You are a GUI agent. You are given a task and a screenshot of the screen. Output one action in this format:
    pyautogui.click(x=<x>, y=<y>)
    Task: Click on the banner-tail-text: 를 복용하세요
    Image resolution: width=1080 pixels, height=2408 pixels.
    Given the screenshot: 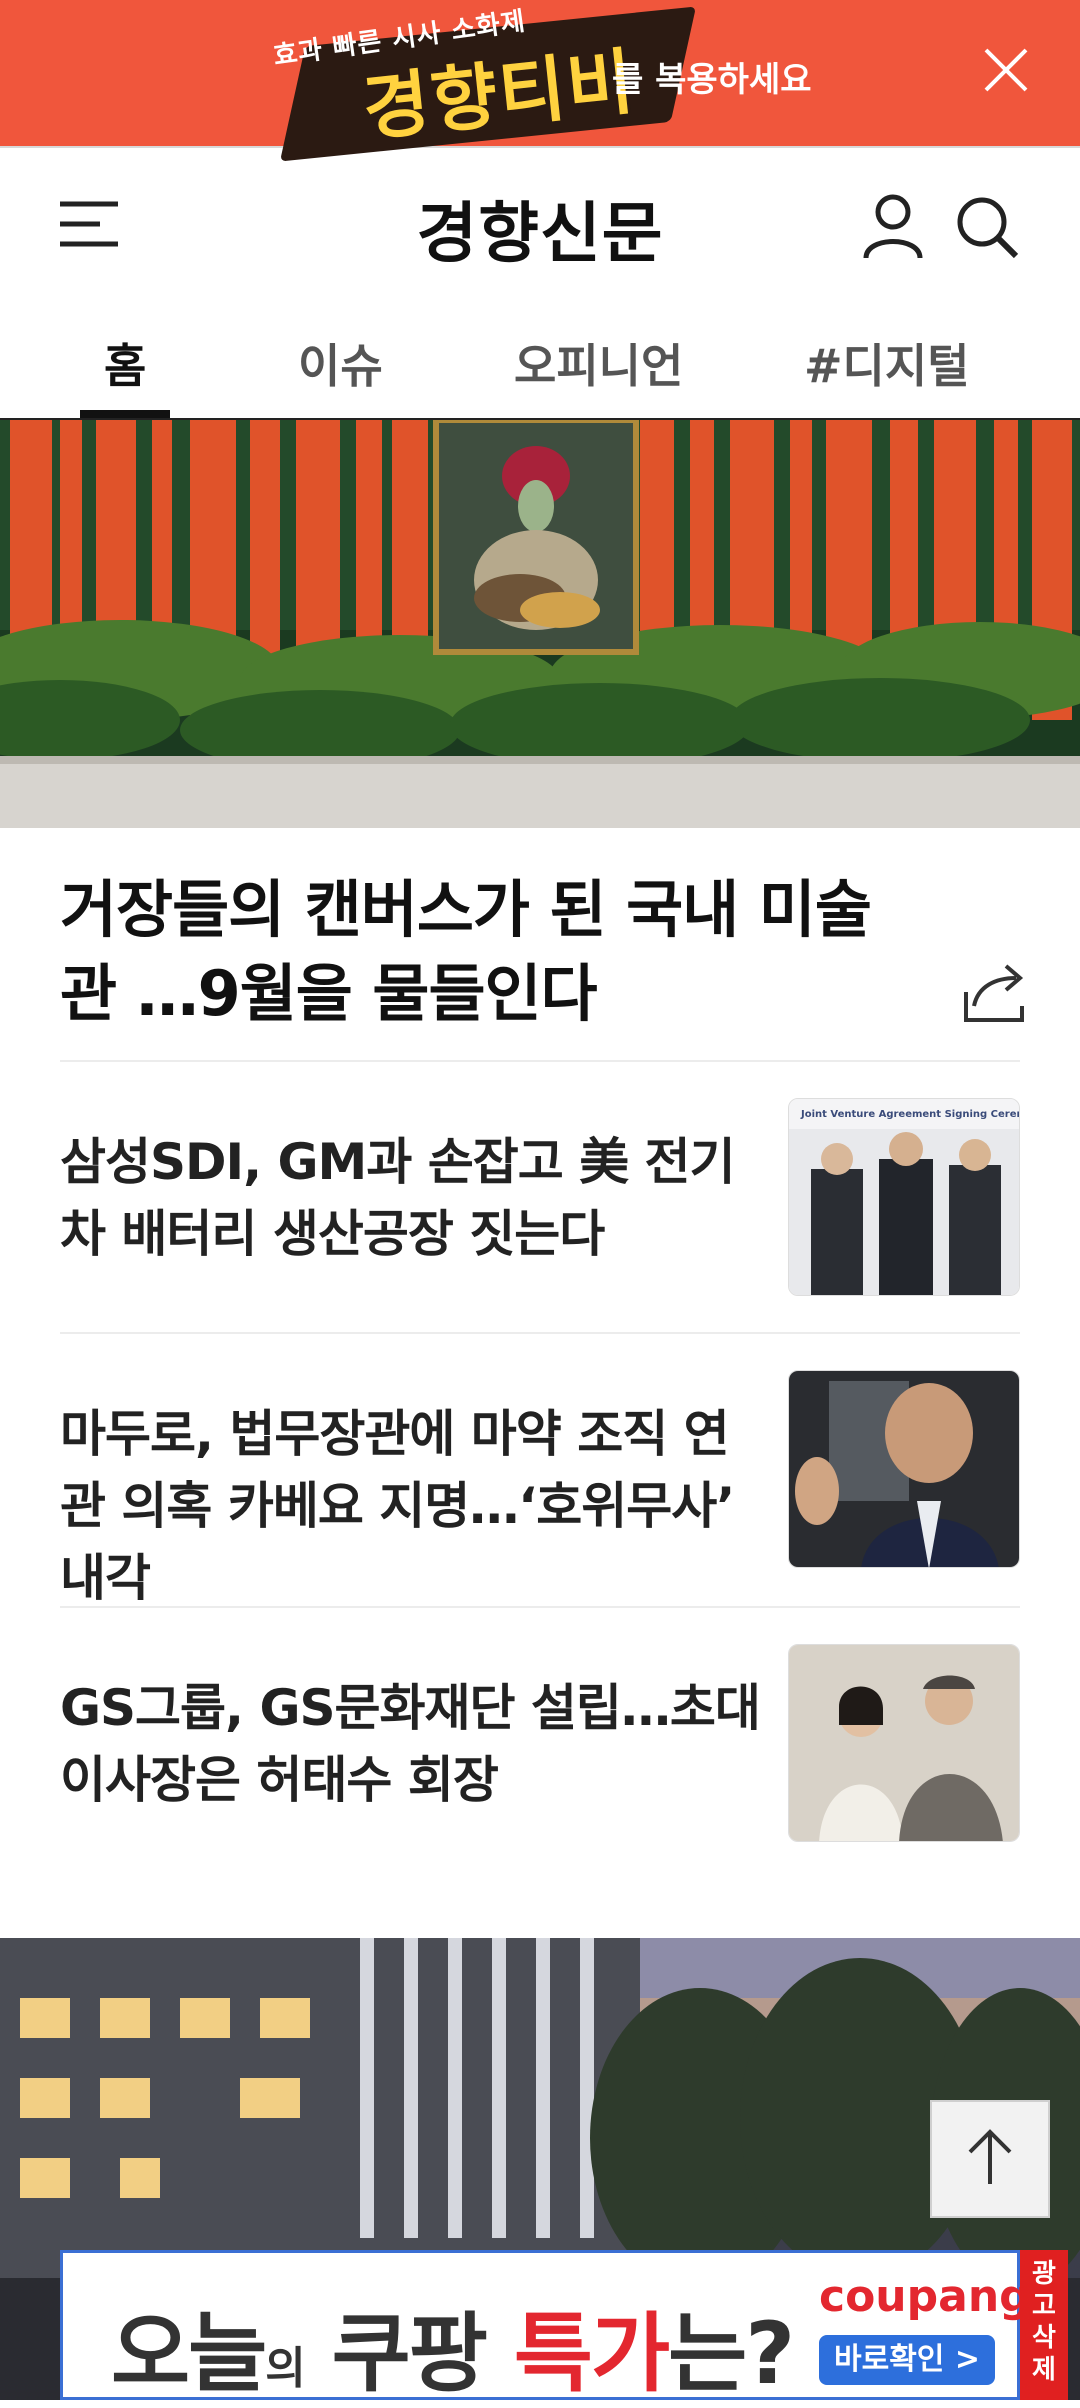 What is the action you would take?
    pyautogui.click(x=712, y=80)
    